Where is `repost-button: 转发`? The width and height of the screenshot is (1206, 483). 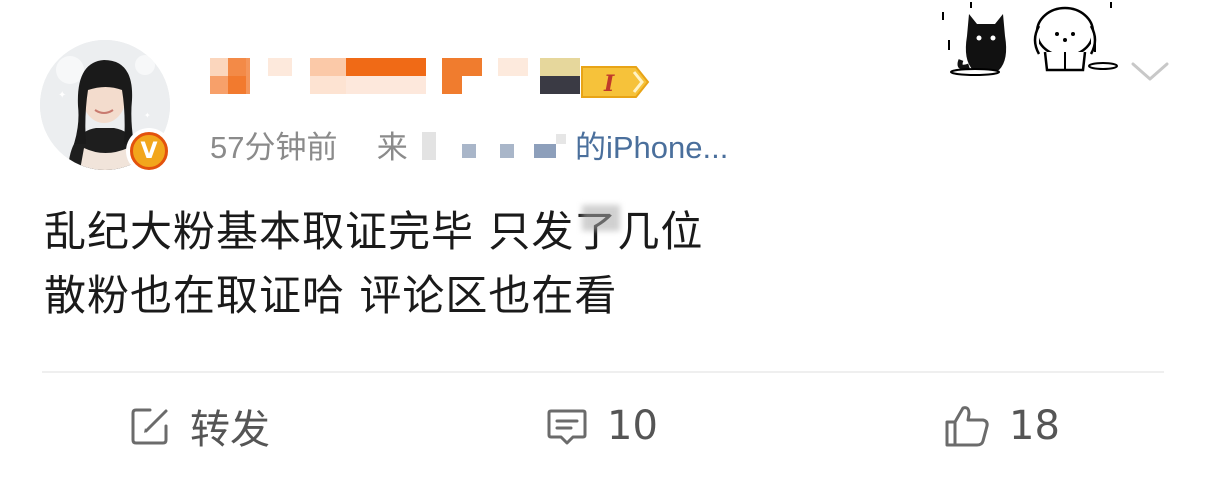
repost-button: 转发 is located at coordinates (199, 426).